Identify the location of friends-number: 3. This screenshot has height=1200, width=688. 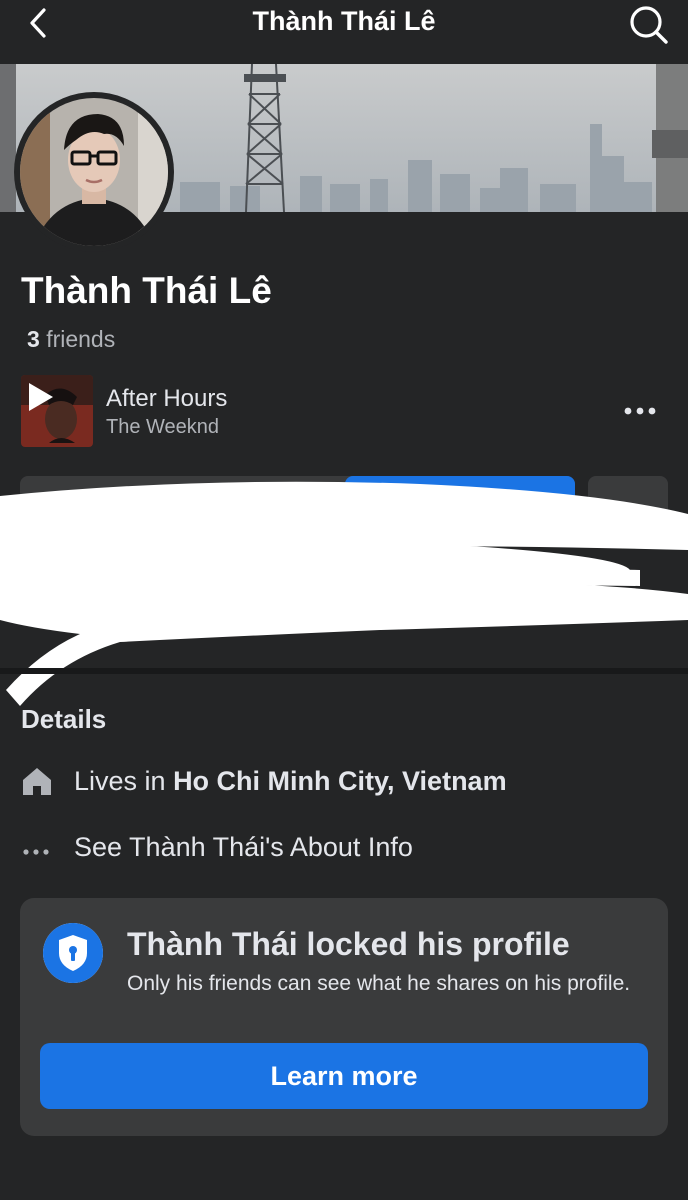
(33, 339).